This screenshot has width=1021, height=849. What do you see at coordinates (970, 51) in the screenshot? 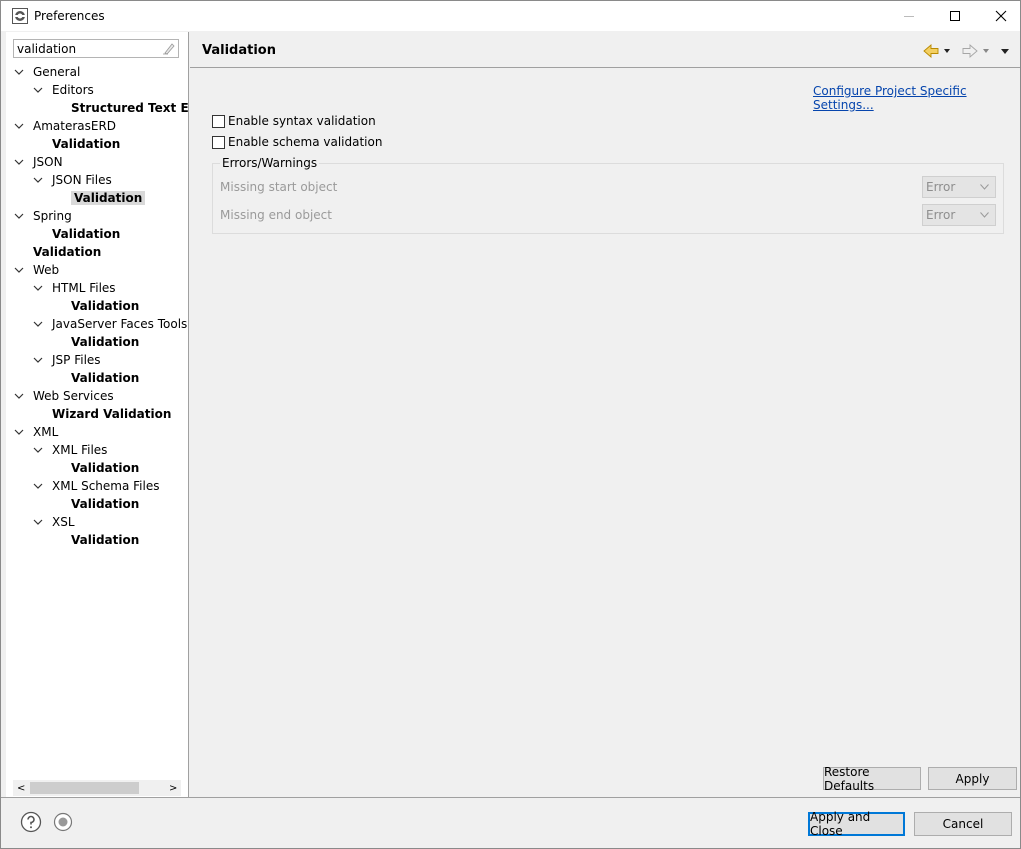
I see `forward-arrow-icon` at bounding box center [970, 51].